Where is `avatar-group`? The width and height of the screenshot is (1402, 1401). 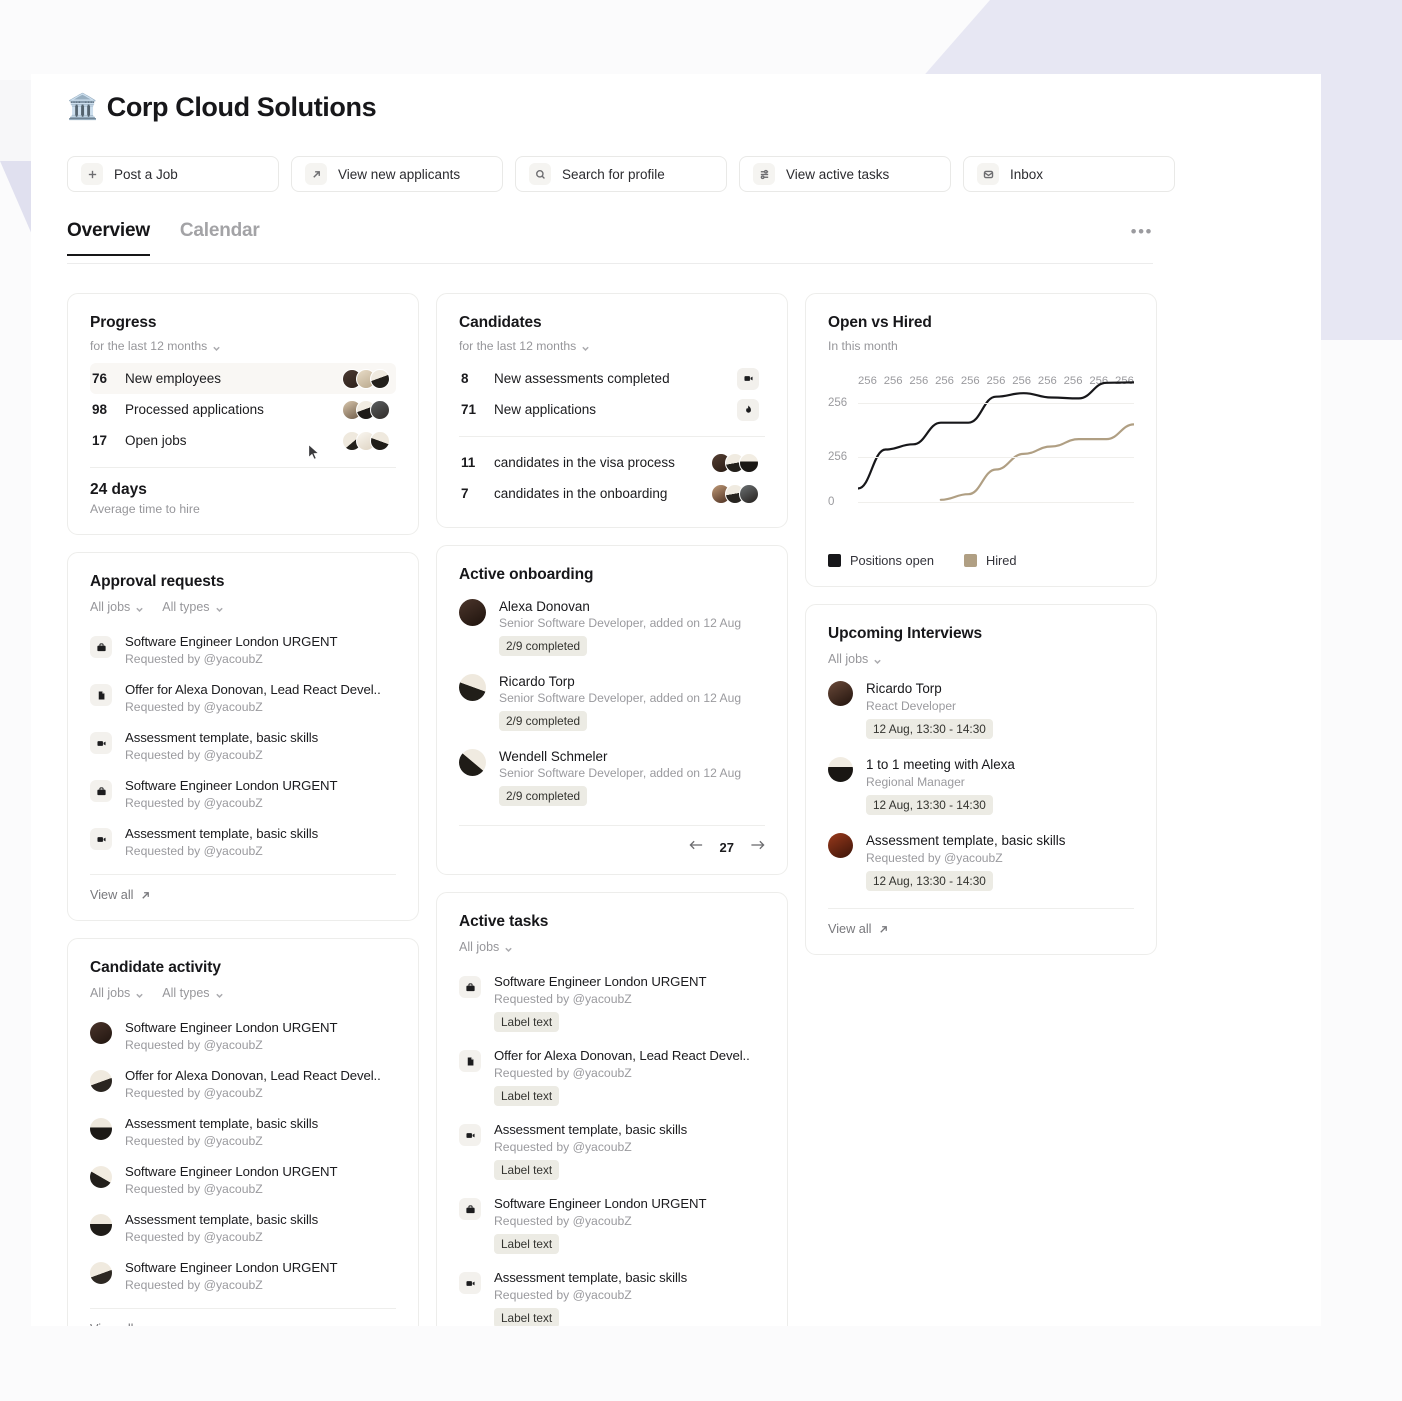
avatar-group is located at coordinates (366, 409).